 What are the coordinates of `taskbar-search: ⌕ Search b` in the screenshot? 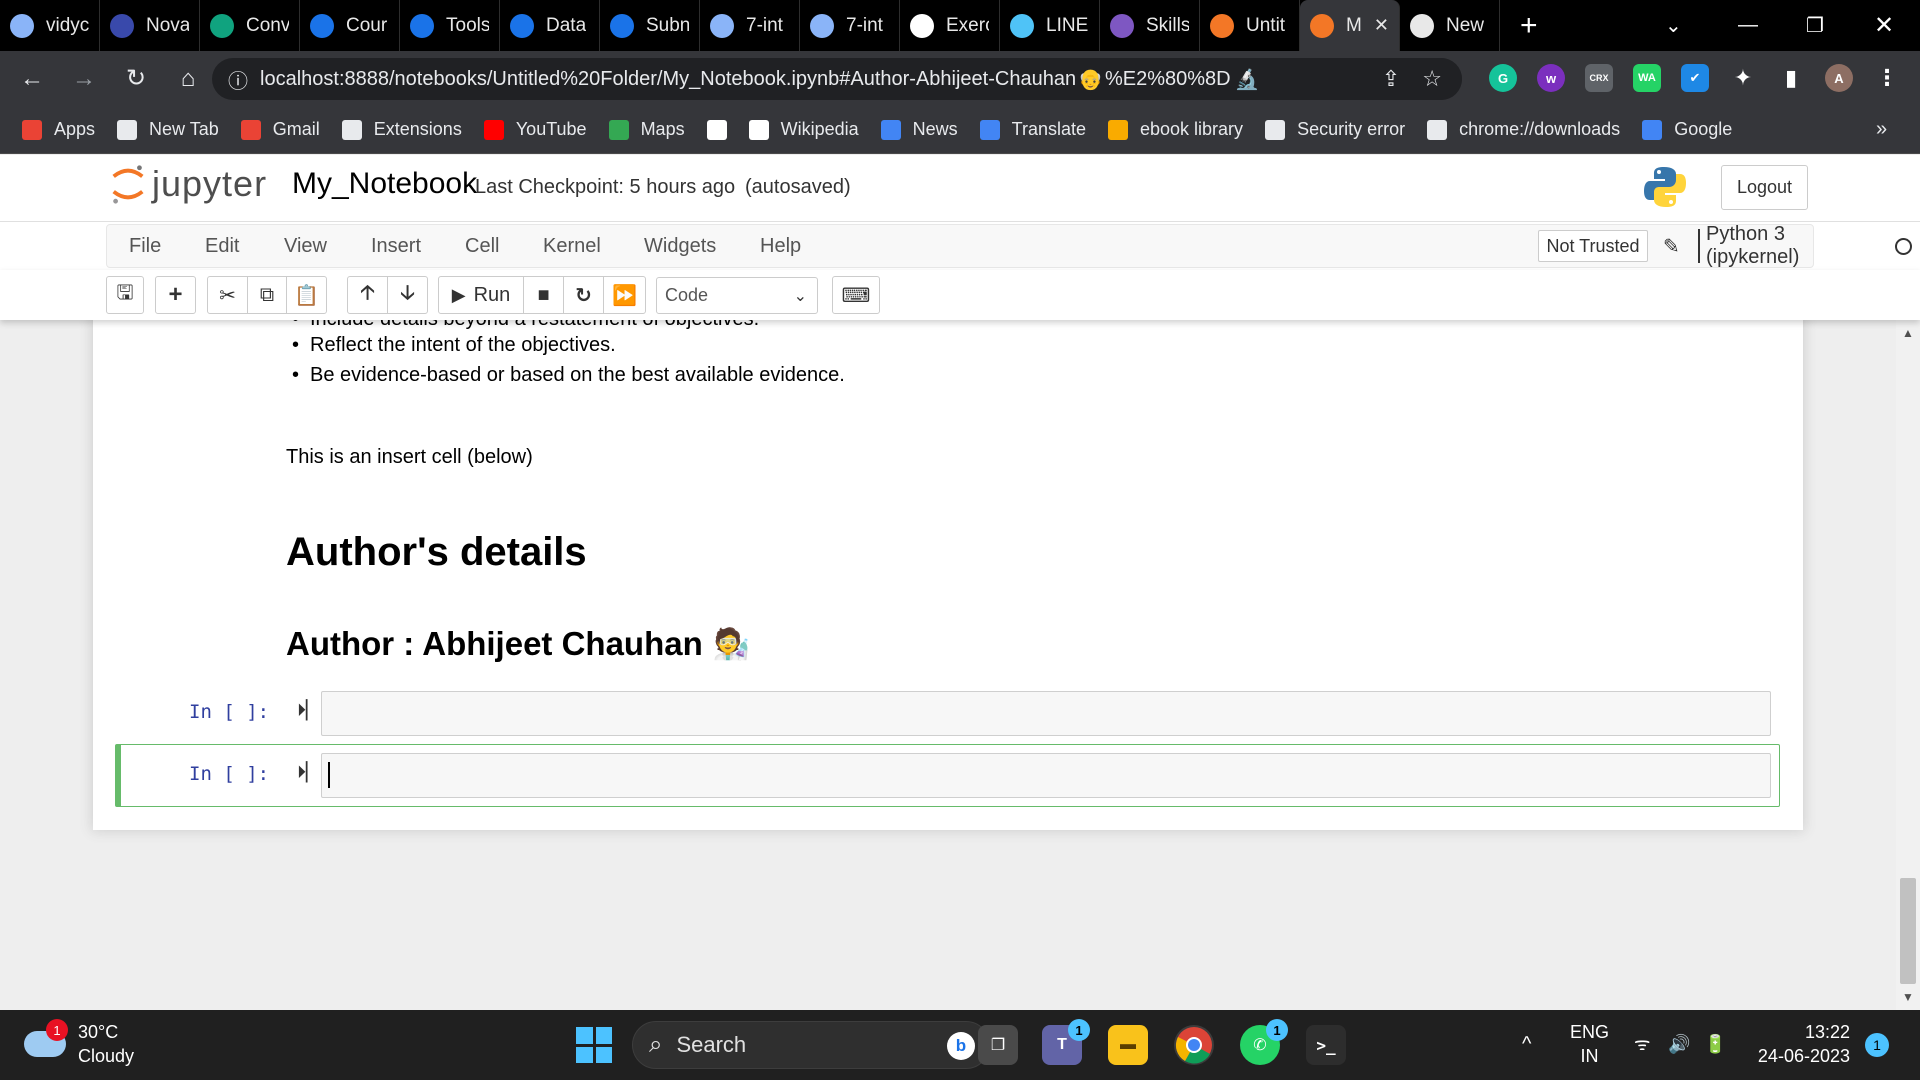 It's located at (811, 1045).